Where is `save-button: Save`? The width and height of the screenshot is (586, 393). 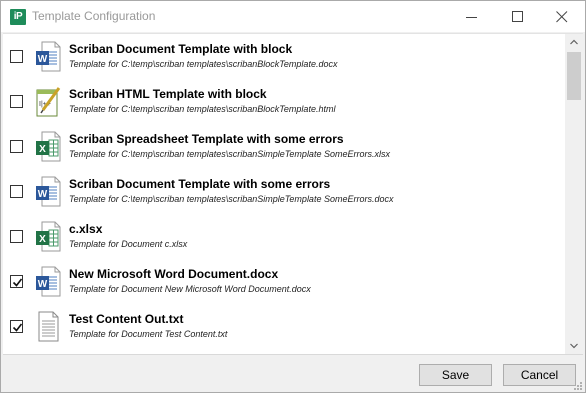 save-button: Save is located at coordinates (455, 375).